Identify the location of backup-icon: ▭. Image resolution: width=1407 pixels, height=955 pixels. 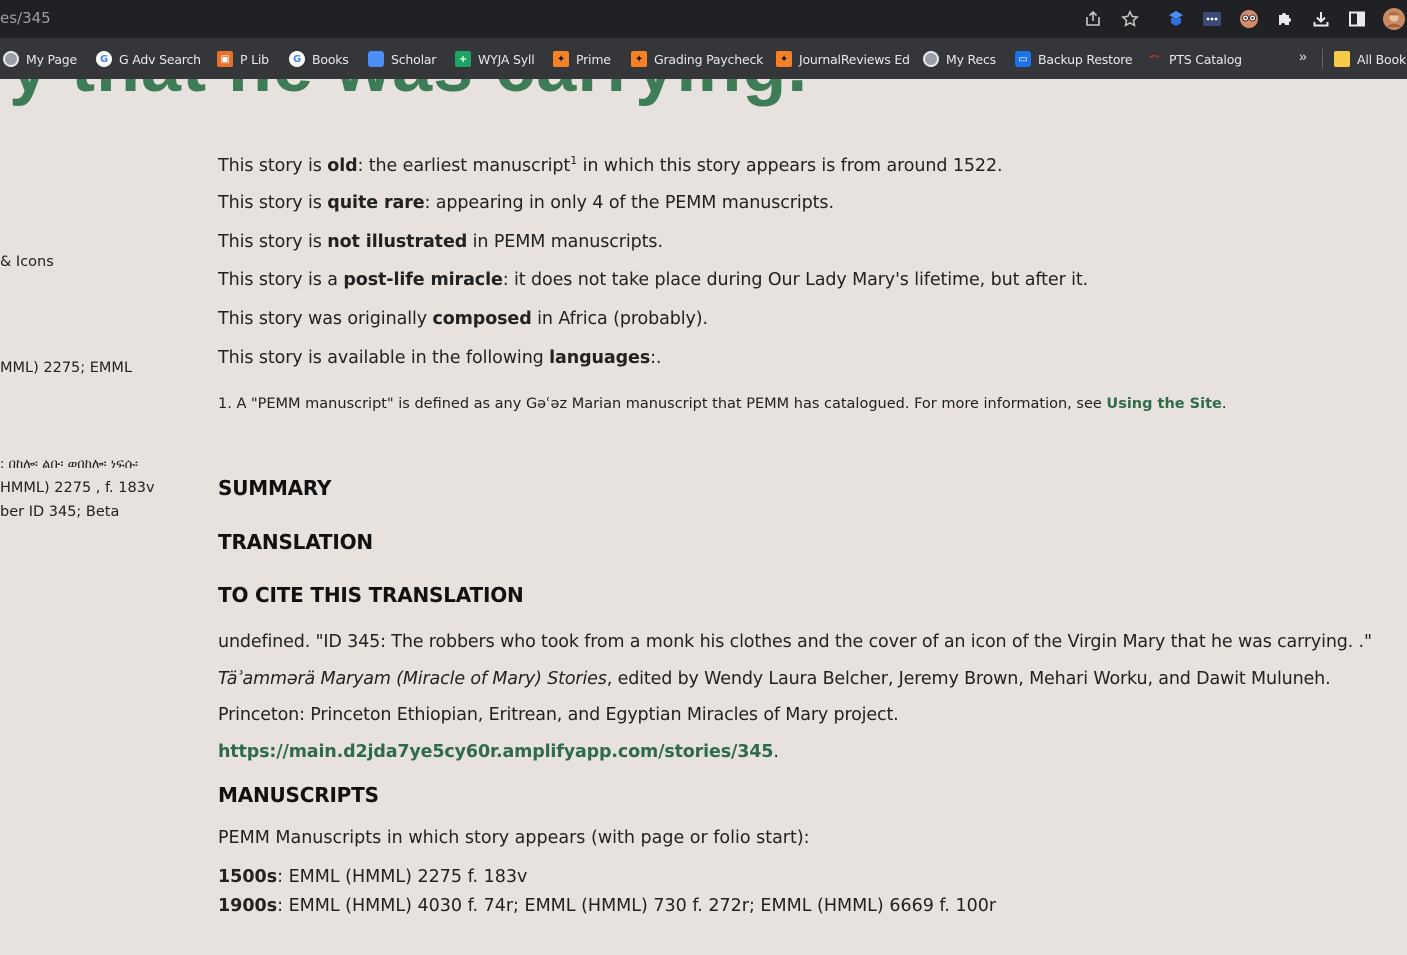
(1023, 59).